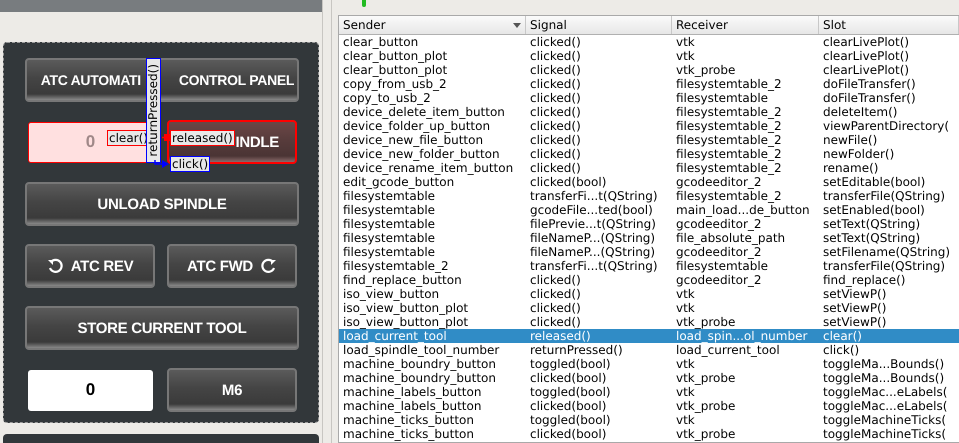 Image resolution: width=959 pixels, height=443 pixels. What do you see at coordinates (887, 252) in the screenshot?
I see `table-cell-text: setFilename(QString)` at bounding box center [887, 252].